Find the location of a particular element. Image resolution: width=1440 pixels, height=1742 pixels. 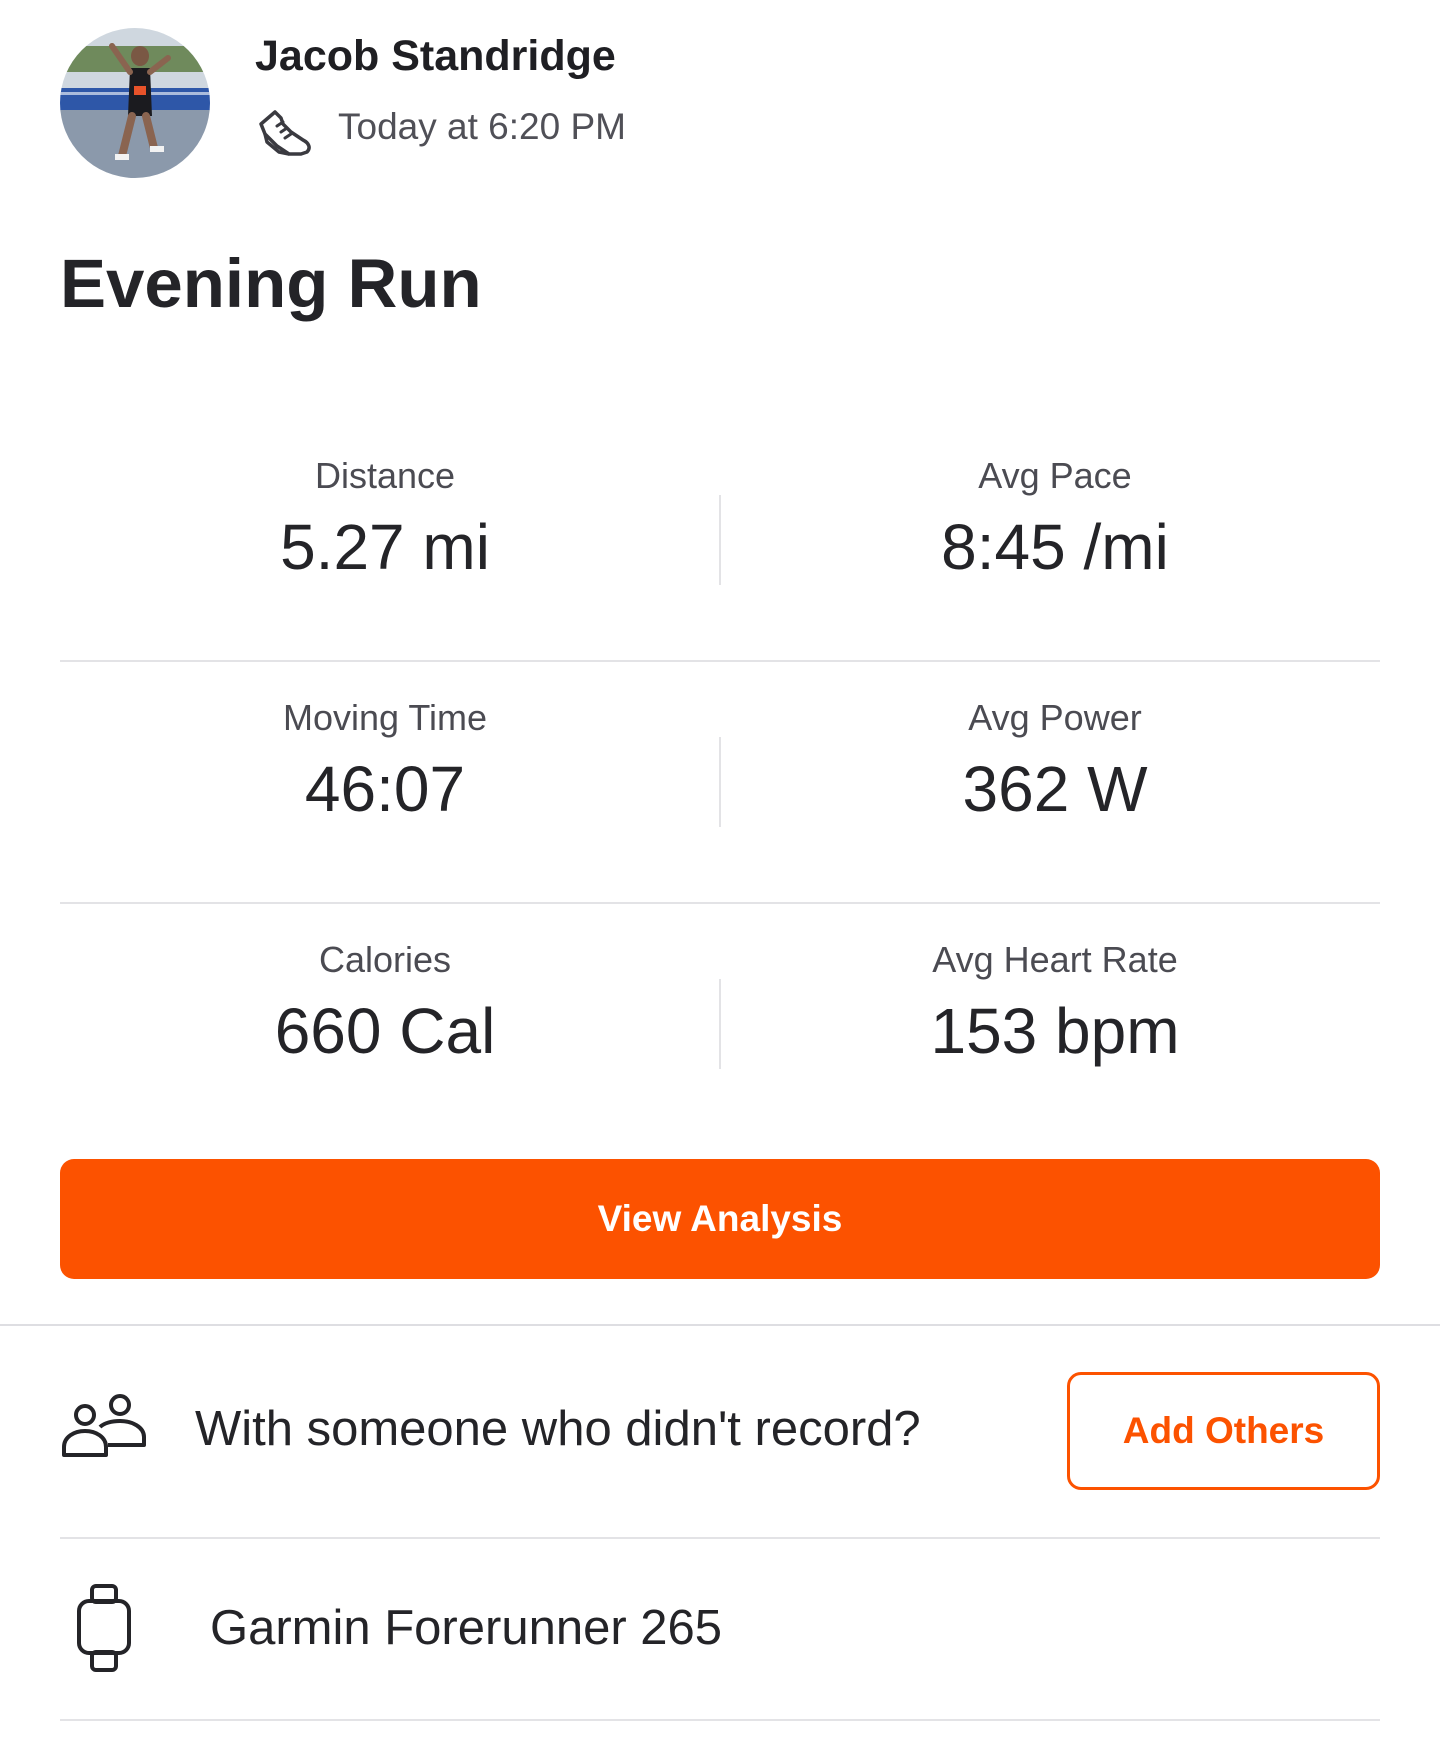

activity-timestamp: Today at 6:20 PM is located at coordinates (482, 126).